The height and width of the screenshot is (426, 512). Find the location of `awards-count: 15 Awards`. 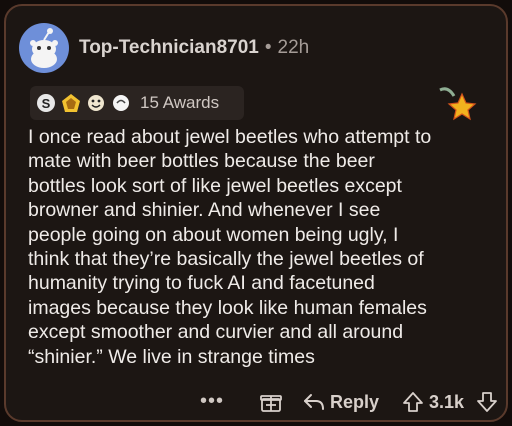

awards-count: 15 Awards is located at coordinates (180, 102).